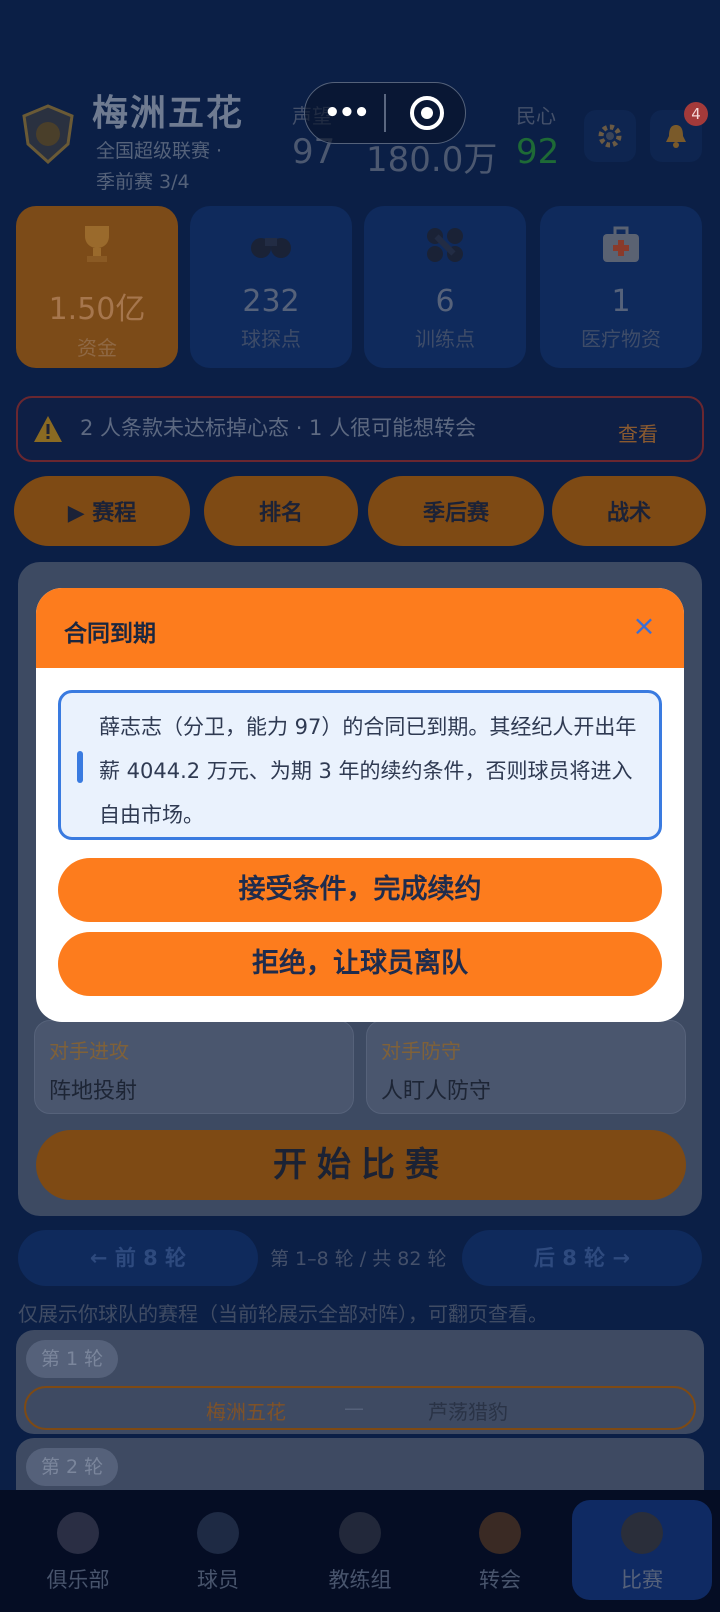 The height and width of the screenshot is (1612, 720). I want to click on accept-renewal-button: 接受条件，完成续约, so click(360, 890).